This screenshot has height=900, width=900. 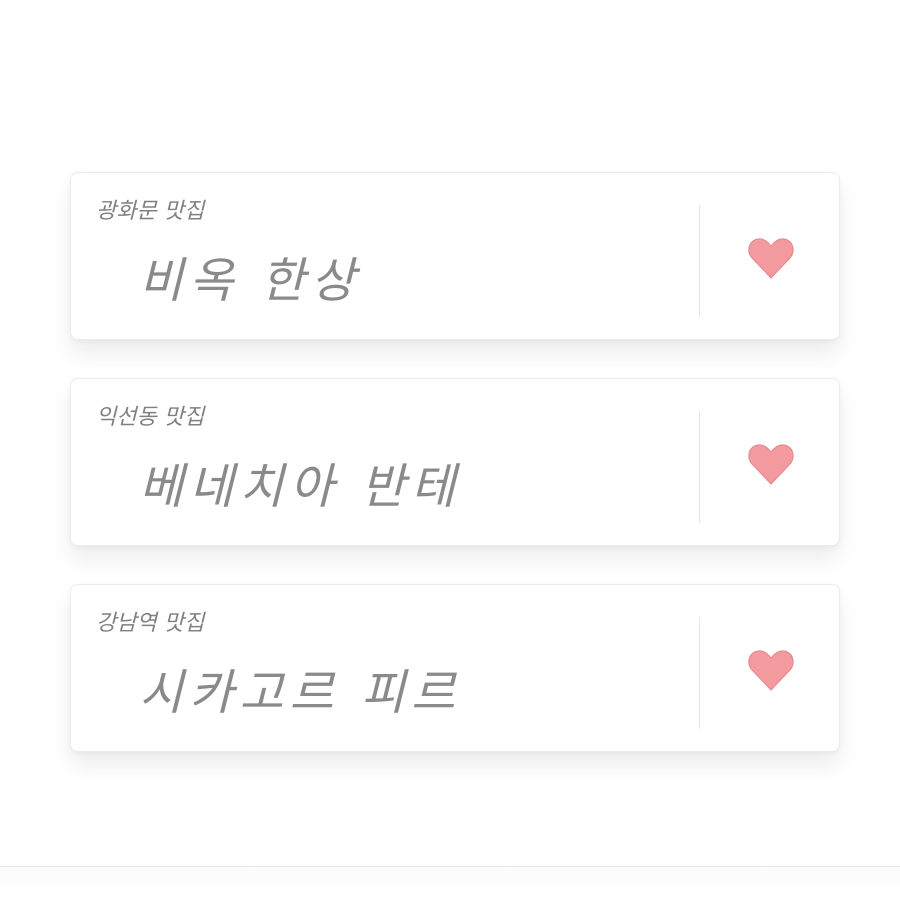 I want to click on restaurant-area-label: 익선동 맛집, so click(x=150, y=417).